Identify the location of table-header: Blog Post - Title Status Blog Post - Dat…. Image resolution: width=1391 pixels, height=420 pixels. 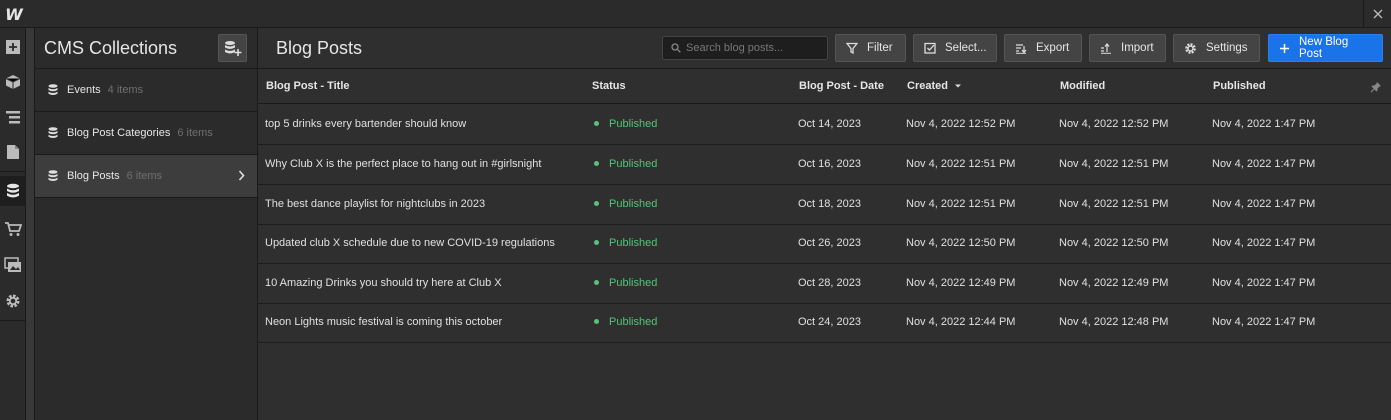
(824, 86).